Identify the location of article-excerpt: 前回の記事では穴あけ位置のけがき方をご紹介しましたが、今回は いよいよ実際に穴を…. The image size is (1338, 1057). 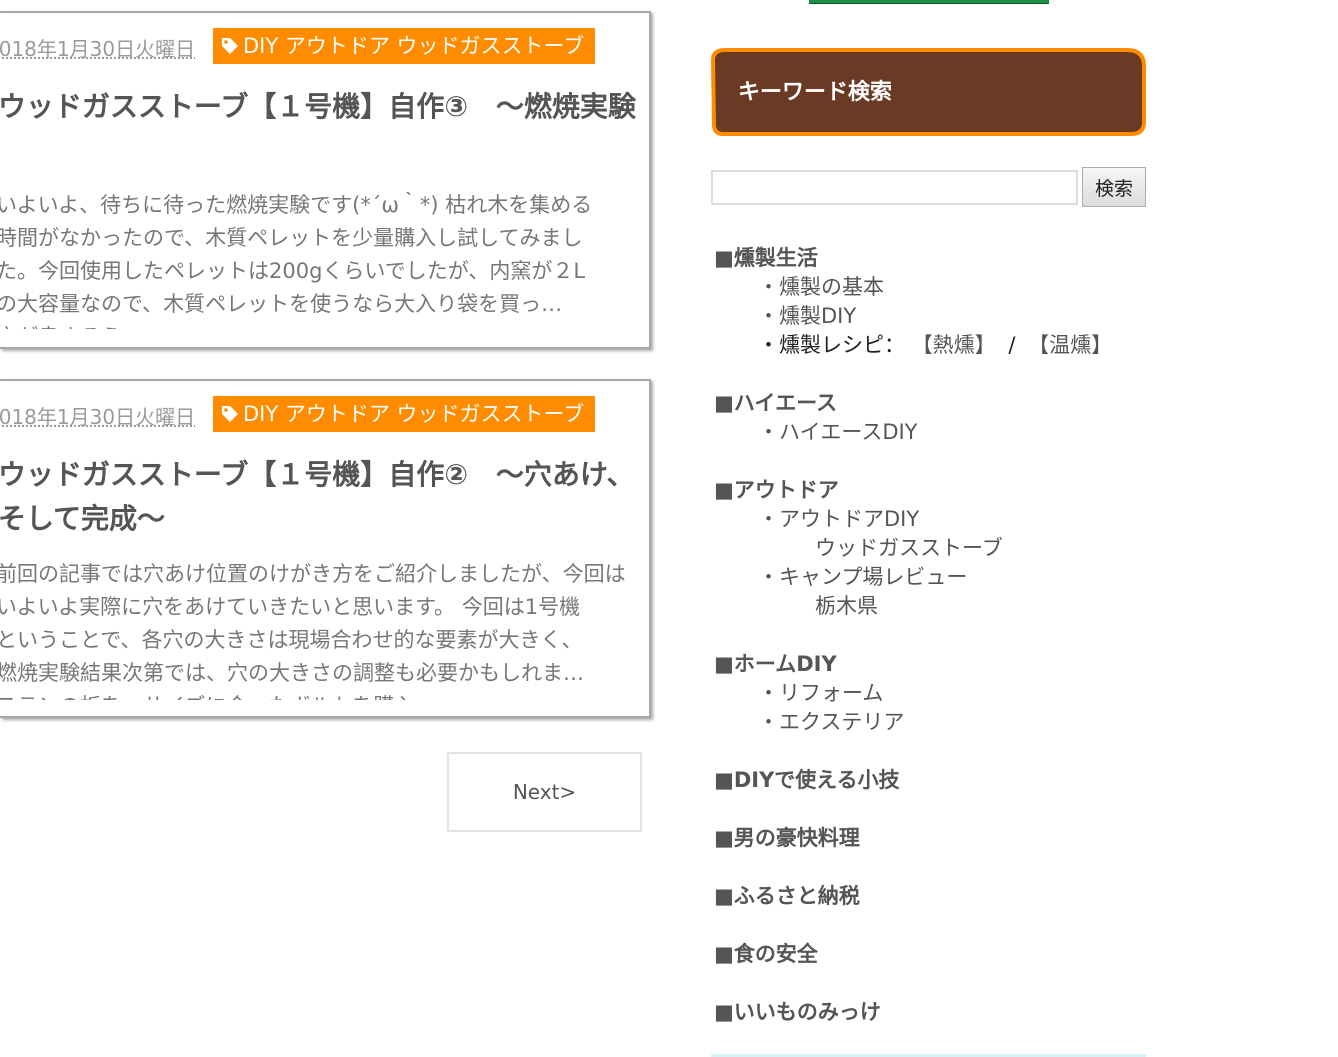
(320, 629).